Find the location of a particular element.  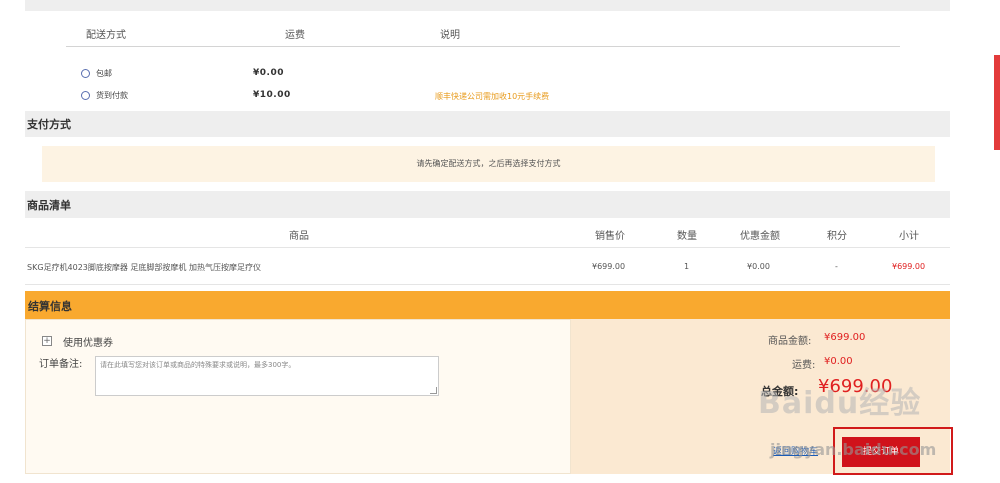

total-label: 总金额: is located at coordinates (780, 391).